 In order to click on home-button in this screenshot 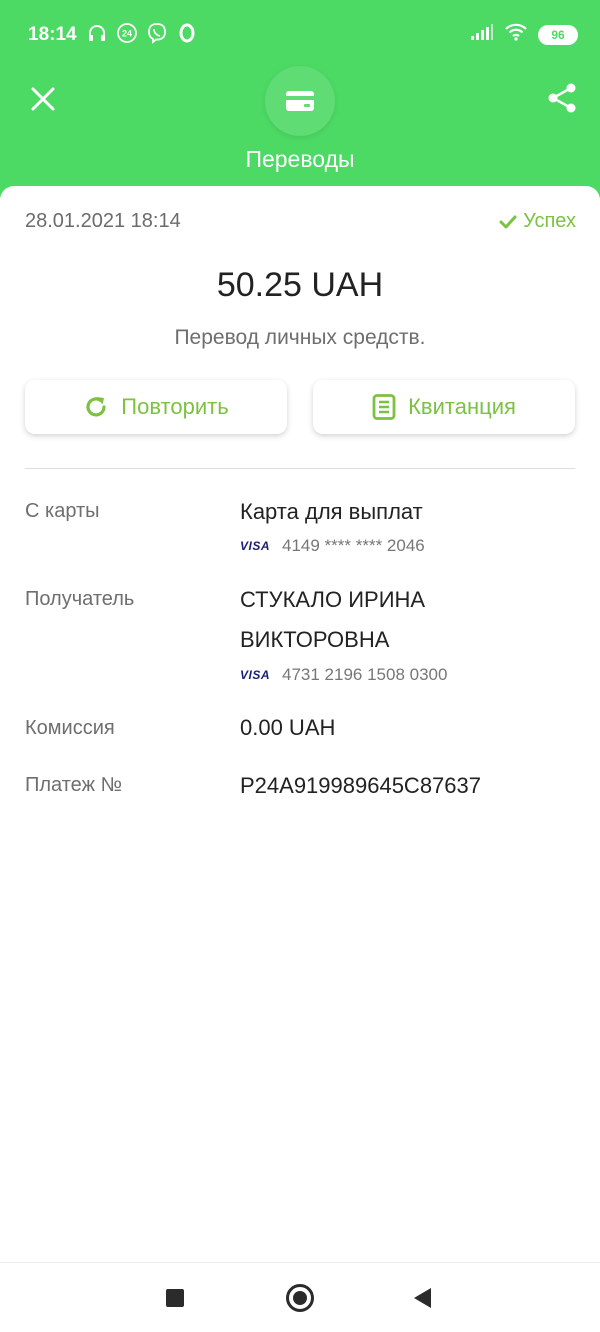, I will do `click(300, 1298)`.